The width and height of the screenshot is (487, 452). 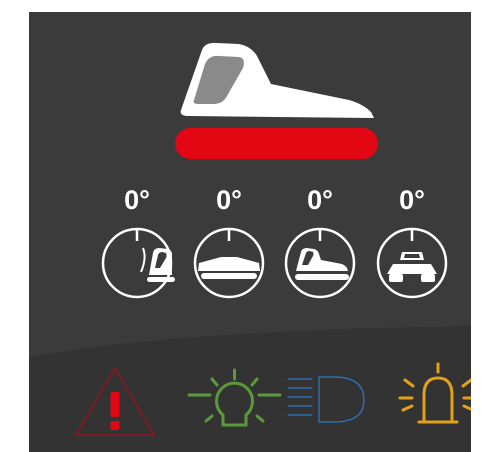 I want to click on angle-gauge-front, so click(x=412, y=263).